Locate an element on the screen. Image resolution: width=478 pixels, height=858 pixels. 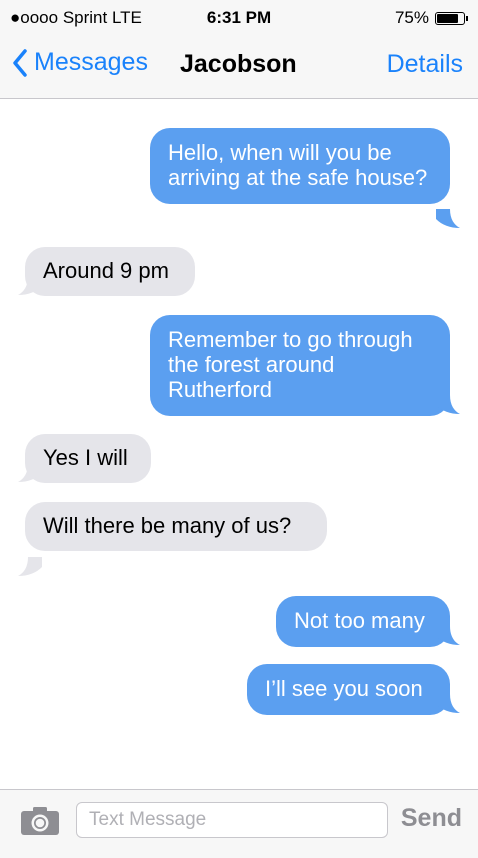
incoming-message-bubble: Will there be many of us? is located at coordinates (176, 526).